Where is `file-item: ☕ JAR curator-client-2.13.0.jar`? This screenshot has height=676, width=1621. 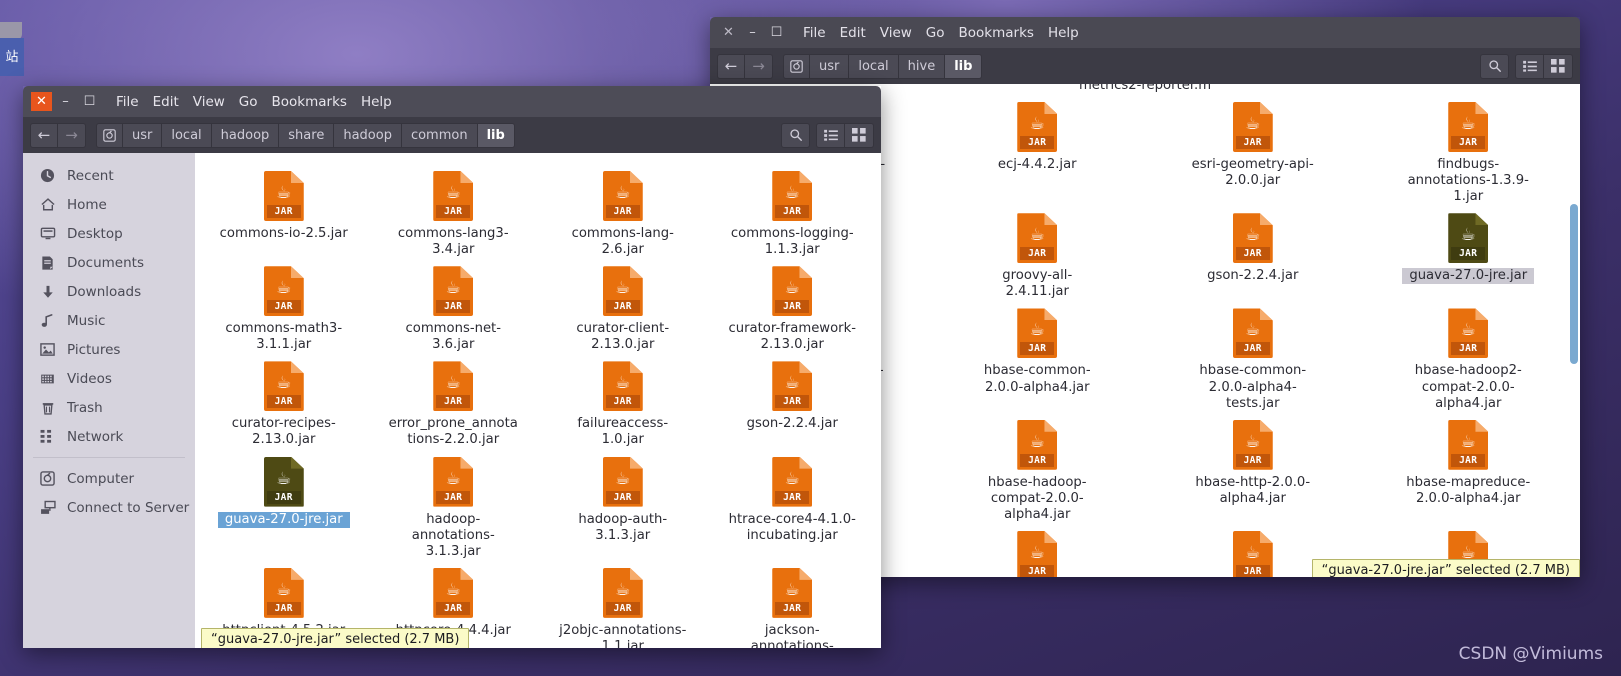
file-item: ☕ JAR curator-client-2.13.0.jar is located at coordinates (623, 305).